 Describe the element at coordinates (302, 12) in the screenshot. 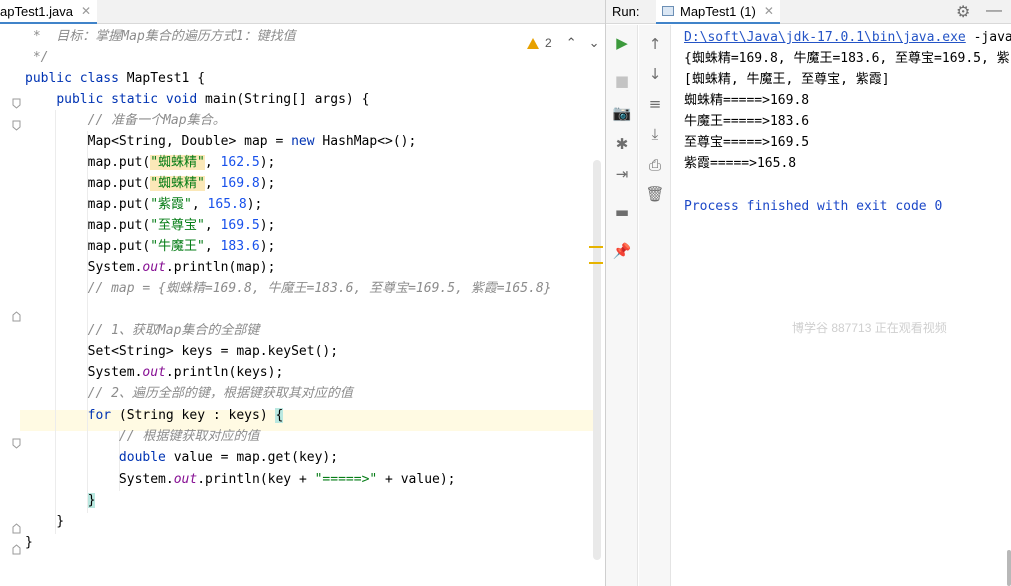

I see `editor-tab-bar: apTest1.java ✕` at that location.